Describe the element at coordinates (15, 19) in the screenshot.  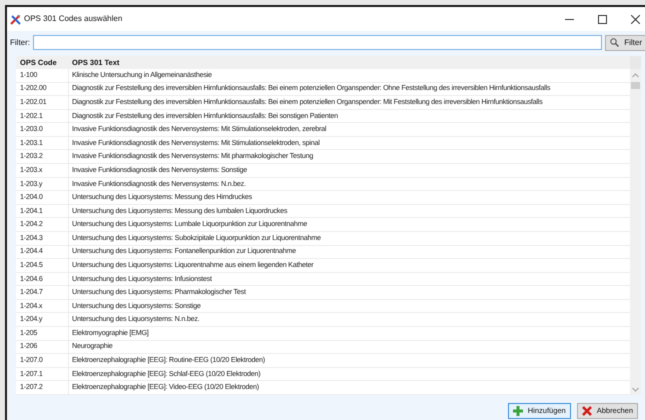
I see `tools-icon` at that location.